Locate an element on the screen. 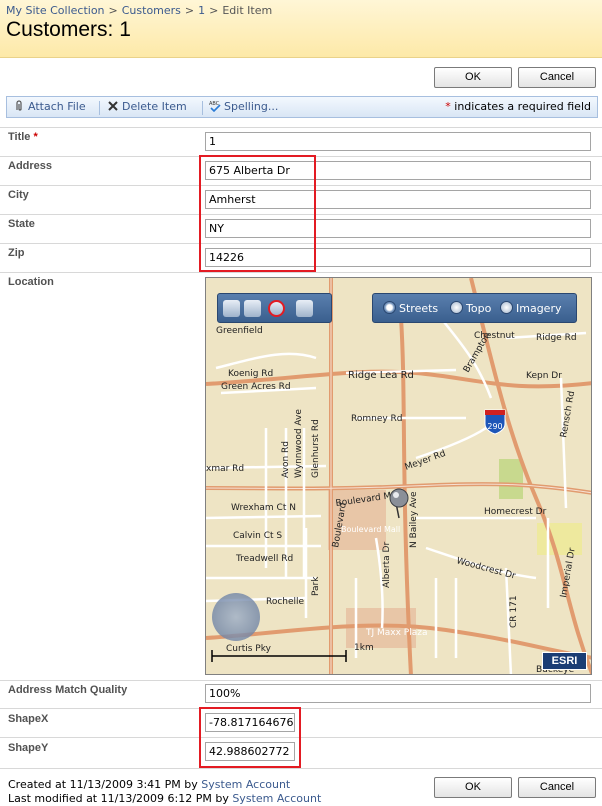  map-label: Treadwell Rd is located at coordinates (264, 559).